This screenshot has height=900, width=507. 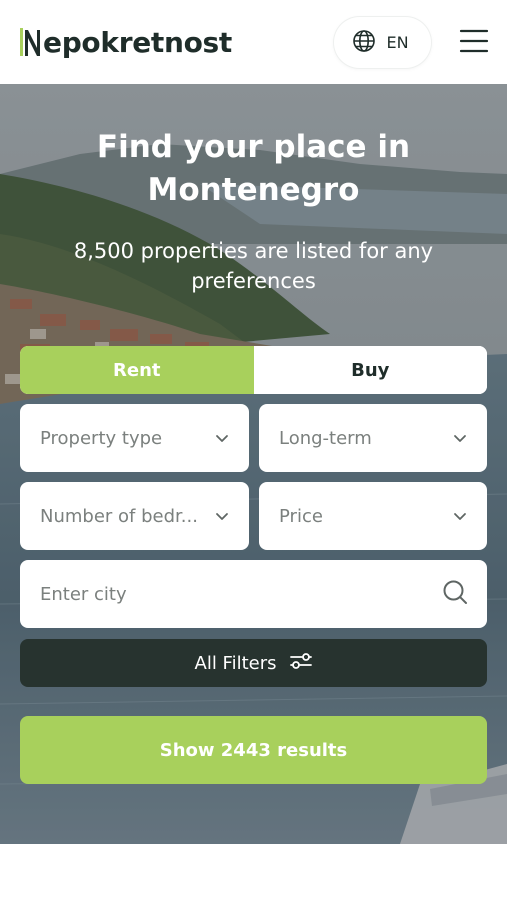 I want to click on city-search-field, so click(x=253, y=594).